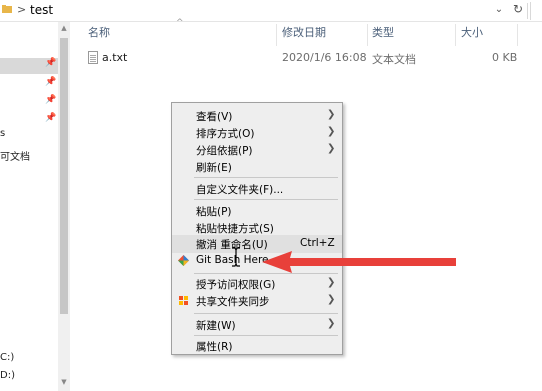 This screenshot has width=542, height=391. What do you see at coordinates (324, 57) in the screenshot?
I see `file-modified: 2020/1/6 16:08` at bounding box center [324, 57].